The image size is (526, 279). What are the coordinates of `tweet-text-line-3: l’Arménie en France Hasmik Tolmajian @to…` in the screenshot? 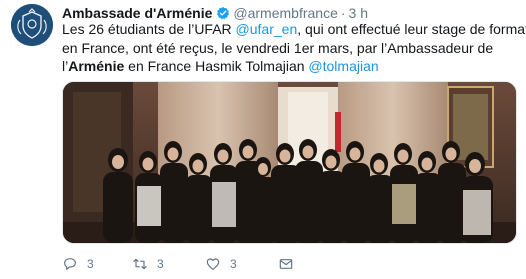 It's located at (292, 66).